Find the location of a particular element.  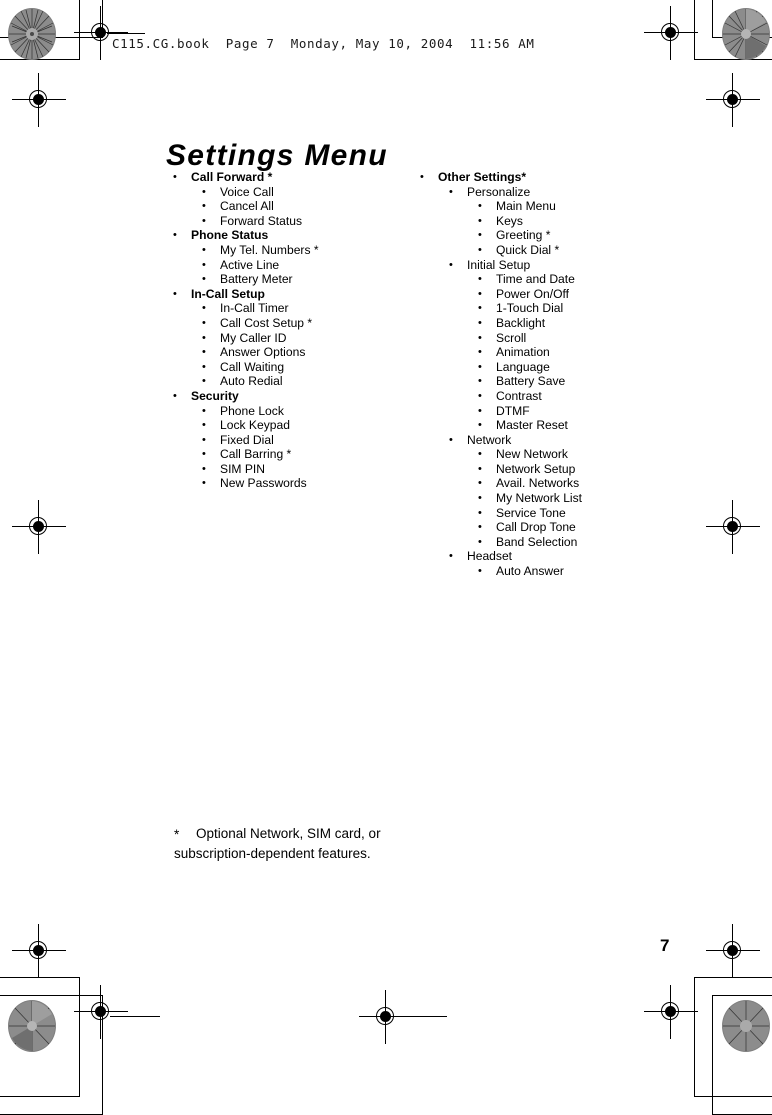

menu-item-label: In-Call Timer is located at coordinates (254, 308).